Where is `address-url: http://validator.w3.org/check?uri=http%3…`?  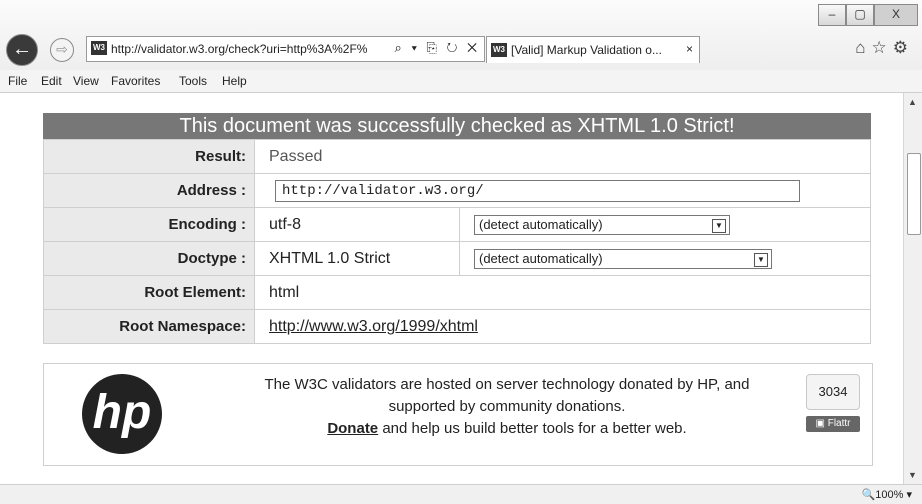 address-url: http://validator.w3.org/check?uri=http%3… is located at coordinates (239, 49).